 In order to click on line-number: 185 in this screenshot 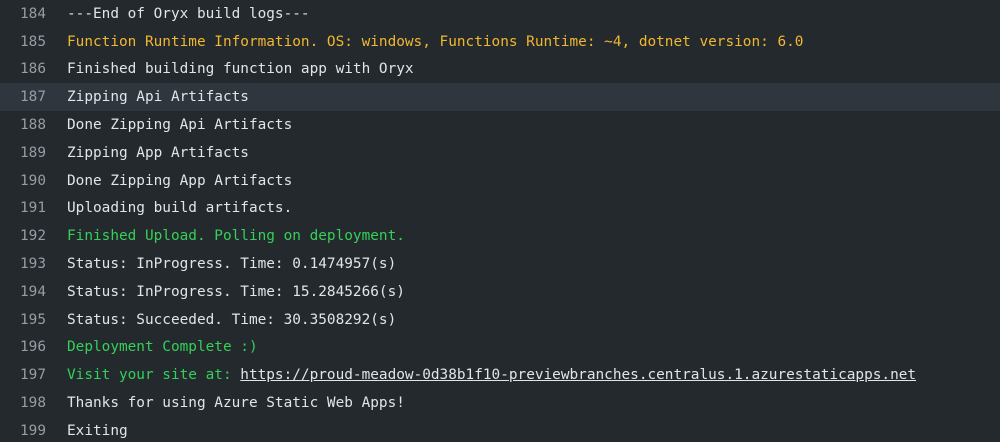, I will do `click(23, 42)`.